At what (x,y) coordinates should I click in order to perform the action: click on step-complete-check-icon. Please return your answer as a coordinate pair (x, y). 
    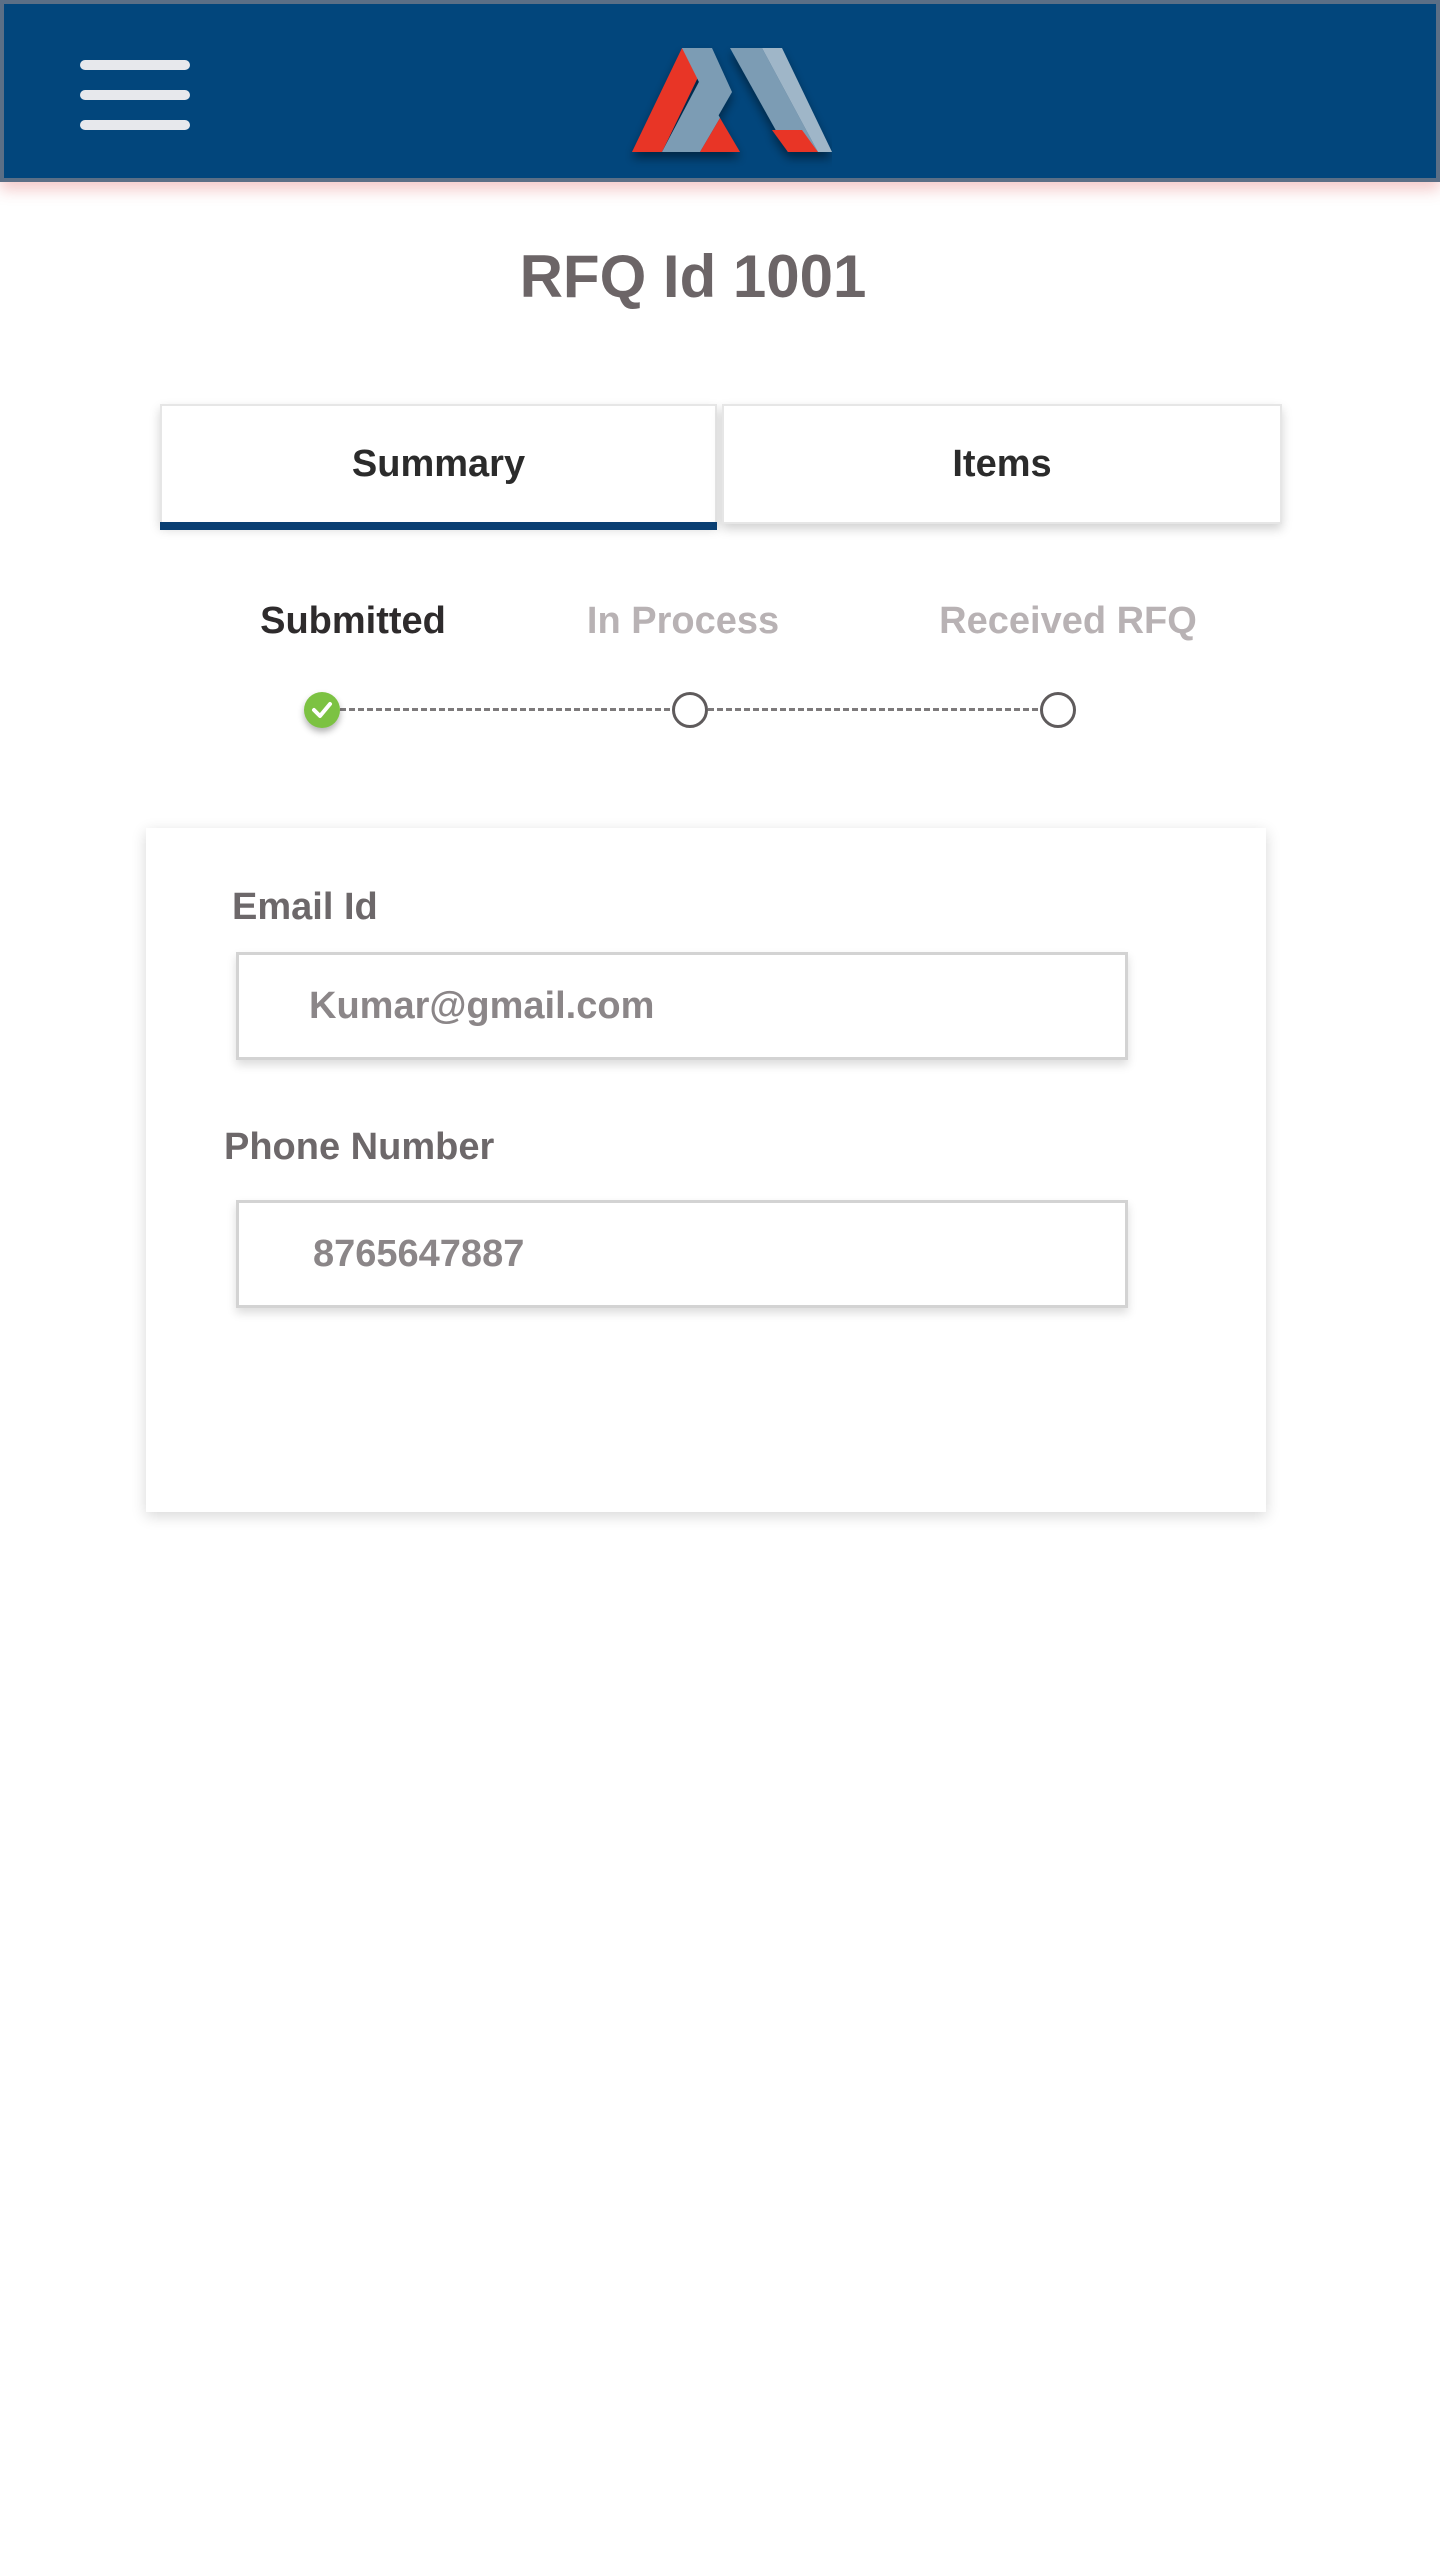
    Looking at the image, I should click on (322, 710).